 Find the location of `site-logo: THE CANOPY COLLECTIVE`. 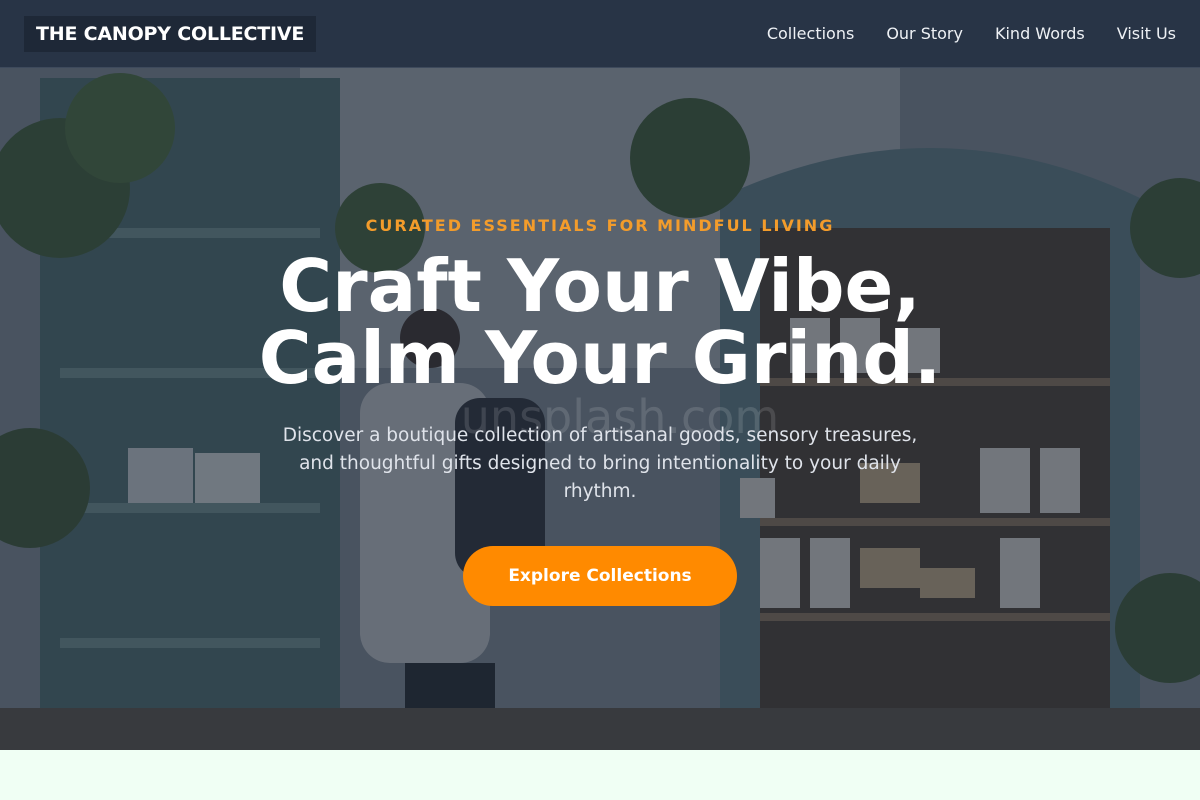

site-logo: THE CANOPY COLLECTIVE is located at coordinates (170, 33).